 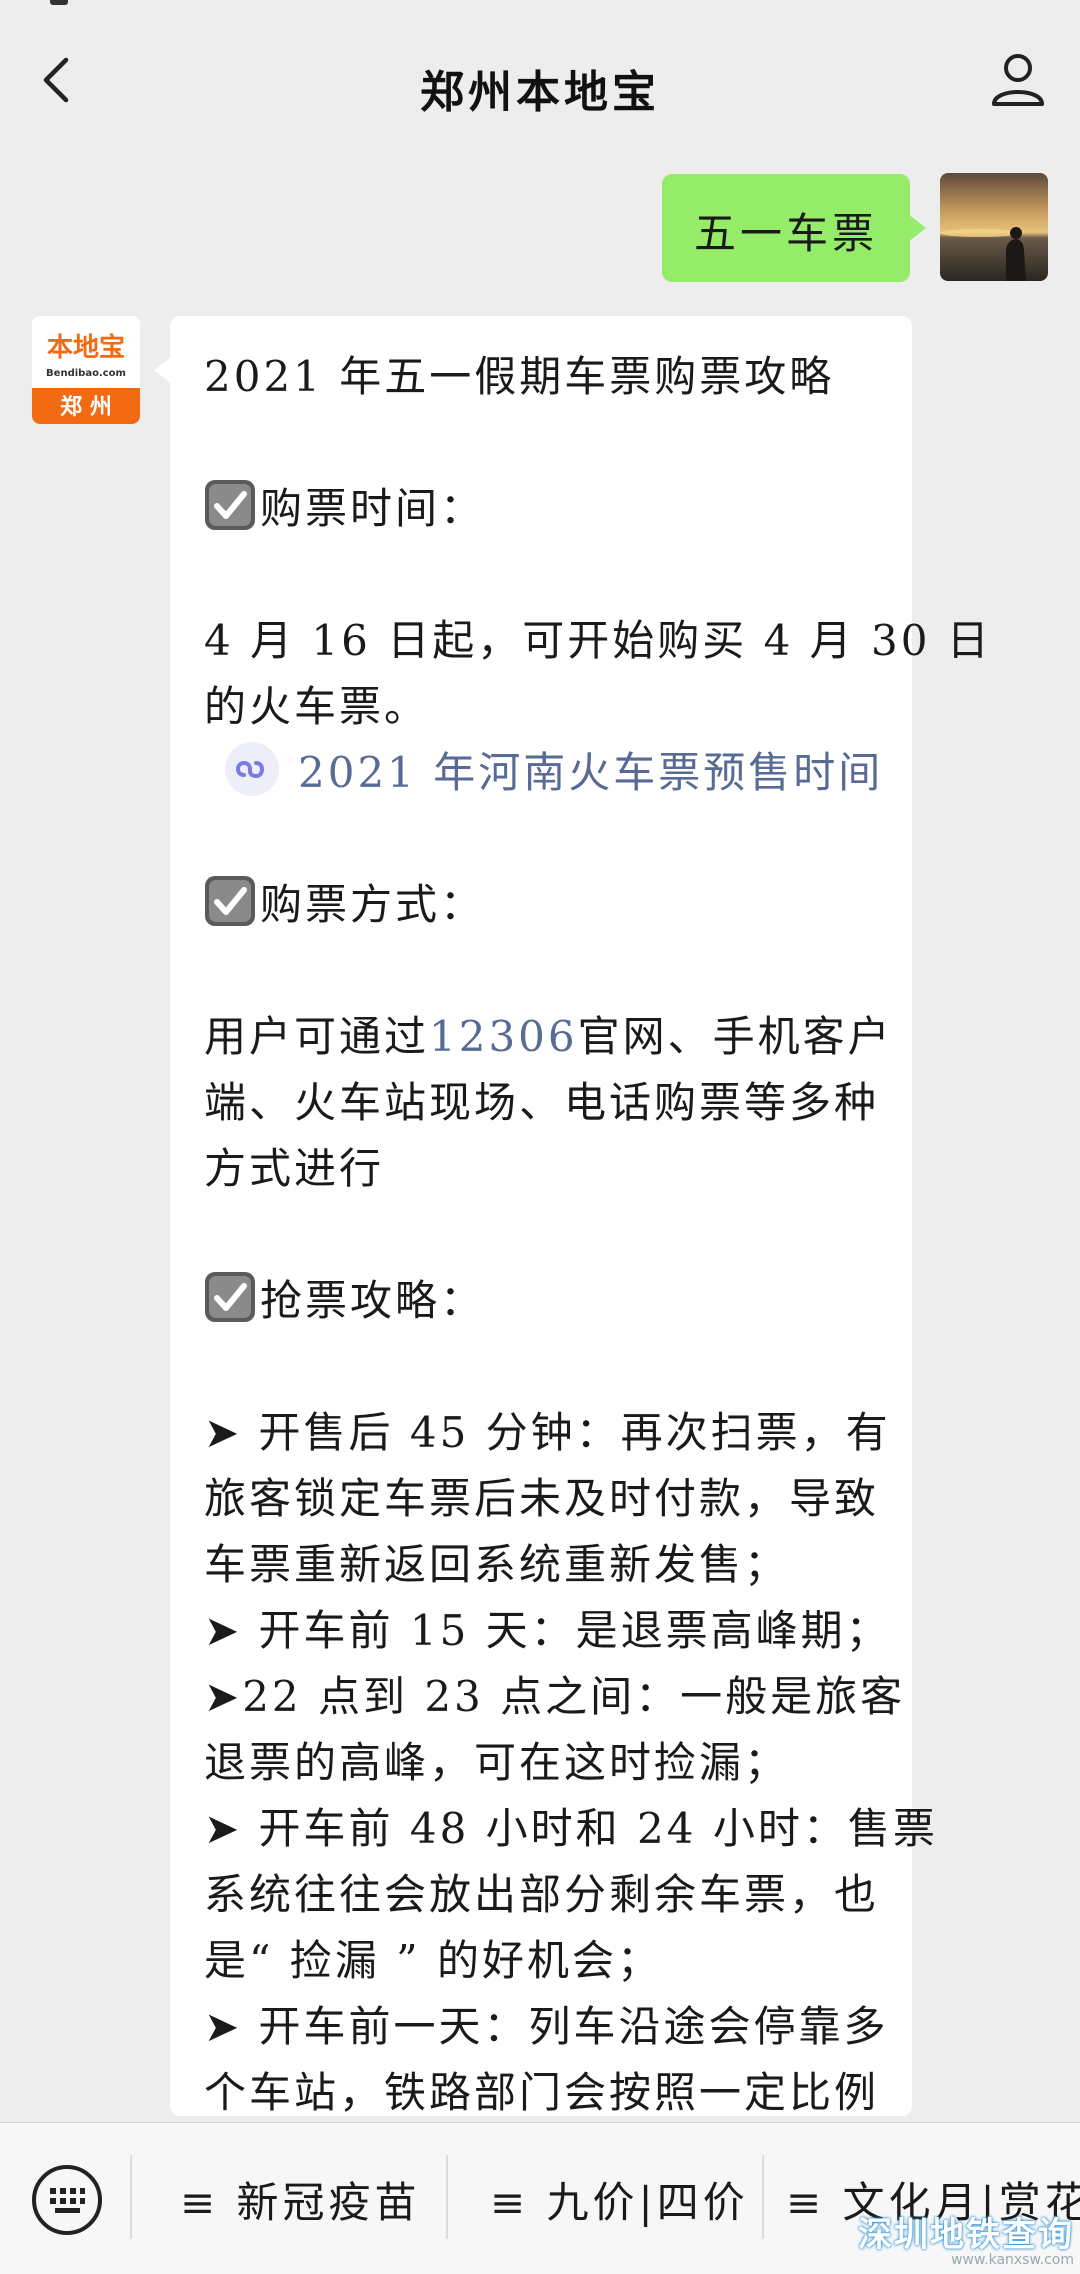 I want to click on tip-line: 旅客锁定车票后未及时付款，导致, so click(x=542, y=1498).